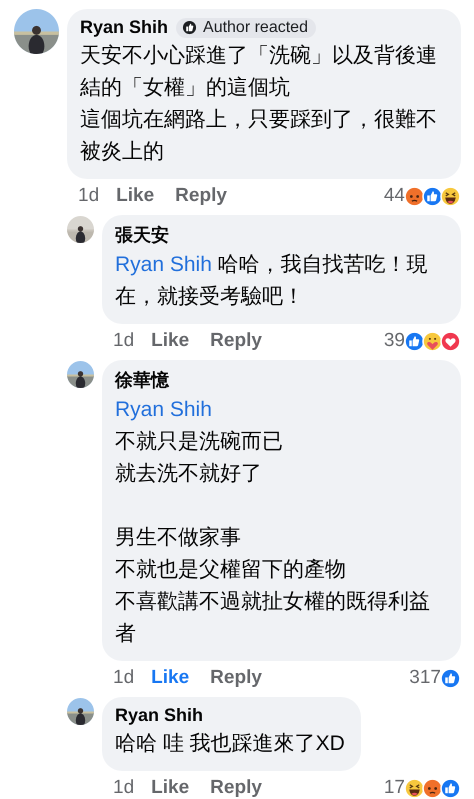  Describe the element at coordinates (450, 341) in the screenshot. I see `heart-reaction-icon` at that location.